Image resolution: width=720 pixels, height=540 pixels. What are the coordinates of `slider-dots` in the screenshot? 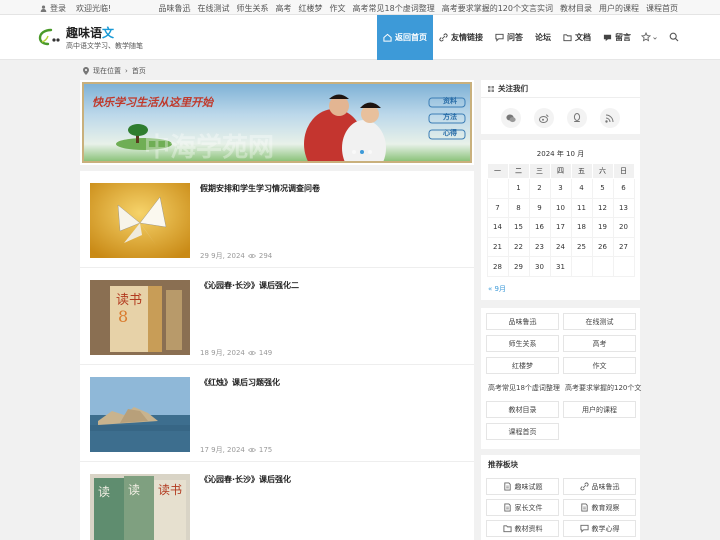 It's located at (362, 152).